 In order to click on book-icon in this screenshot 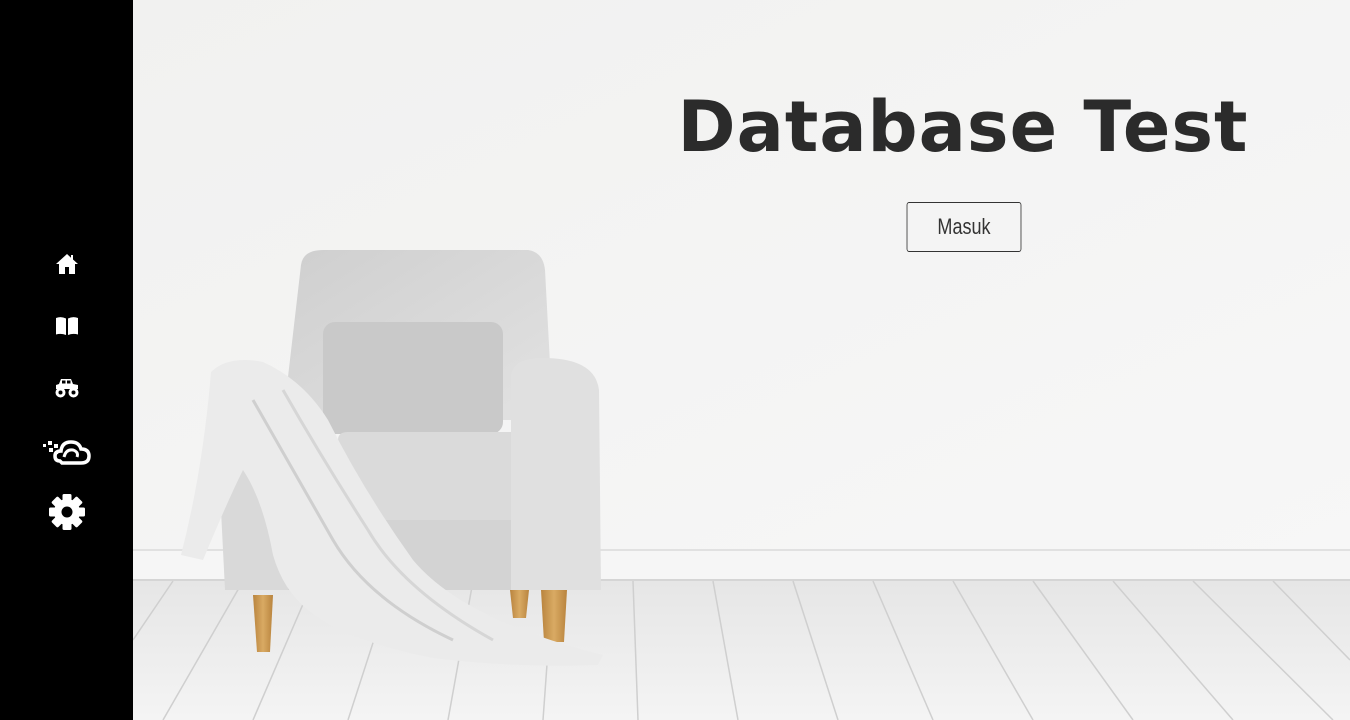, I will do `click(67, 326)`.